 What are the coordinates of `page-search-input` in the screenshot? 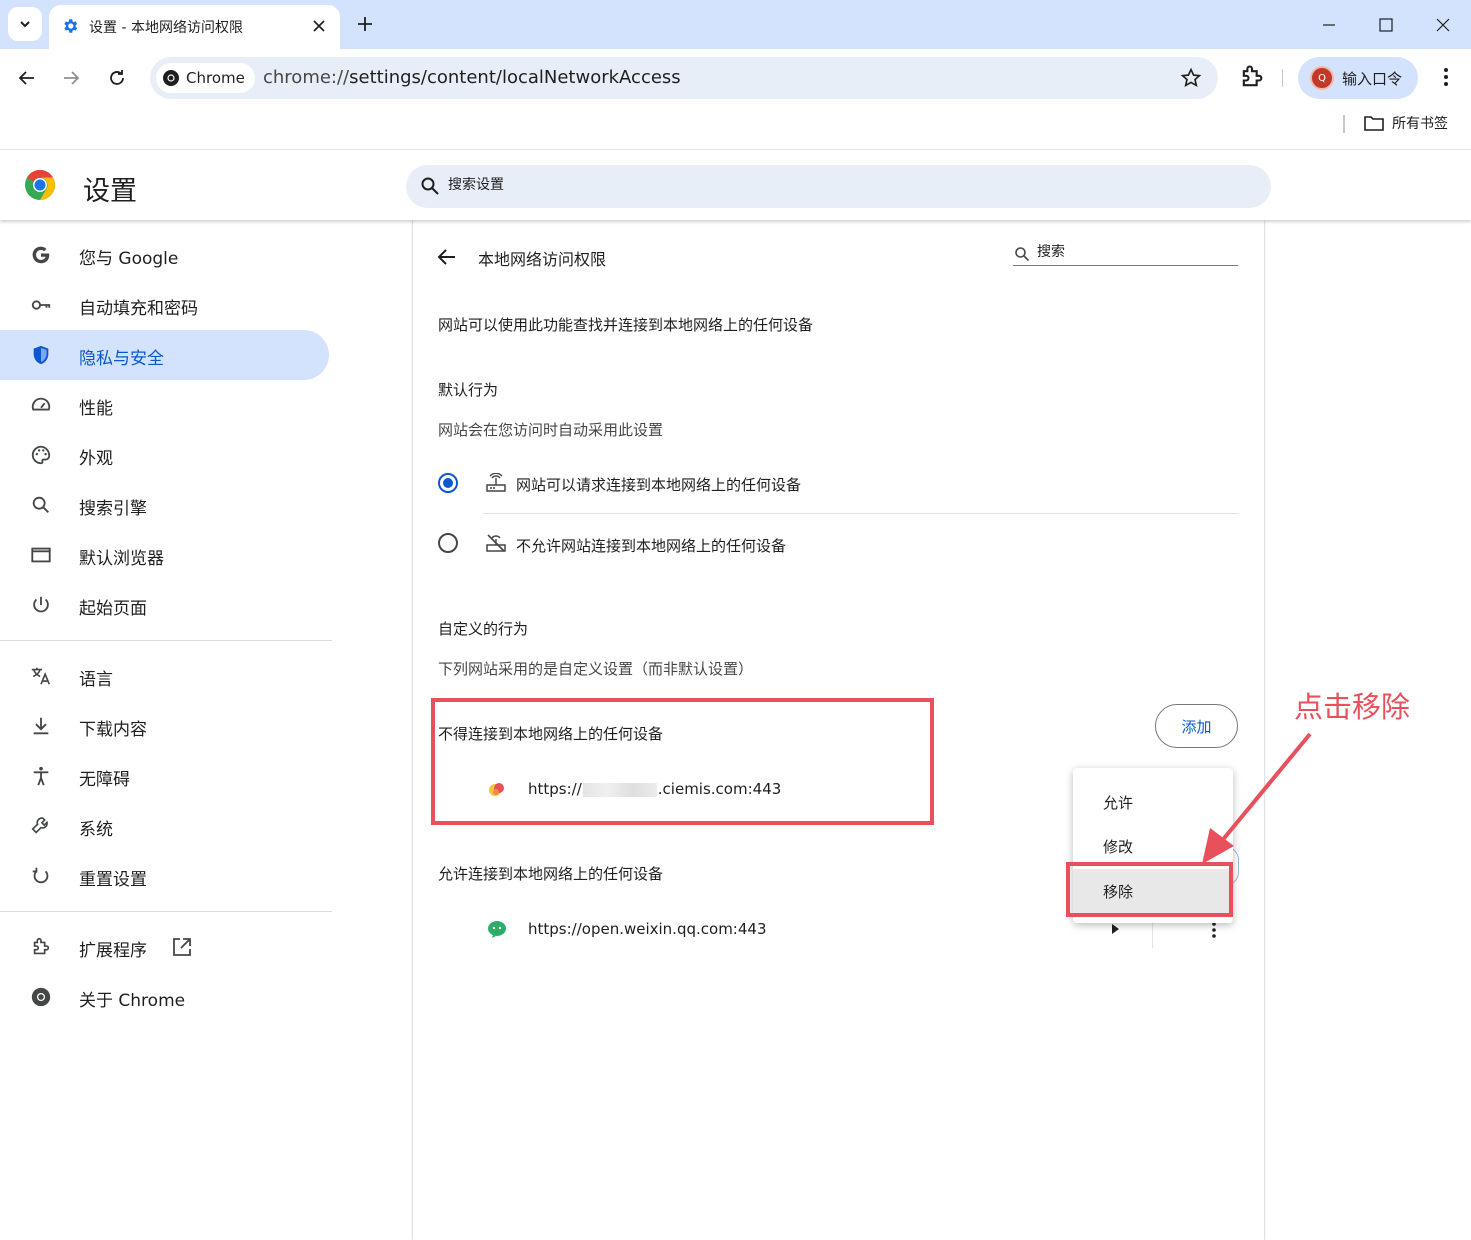 It's located at (1132, 252).